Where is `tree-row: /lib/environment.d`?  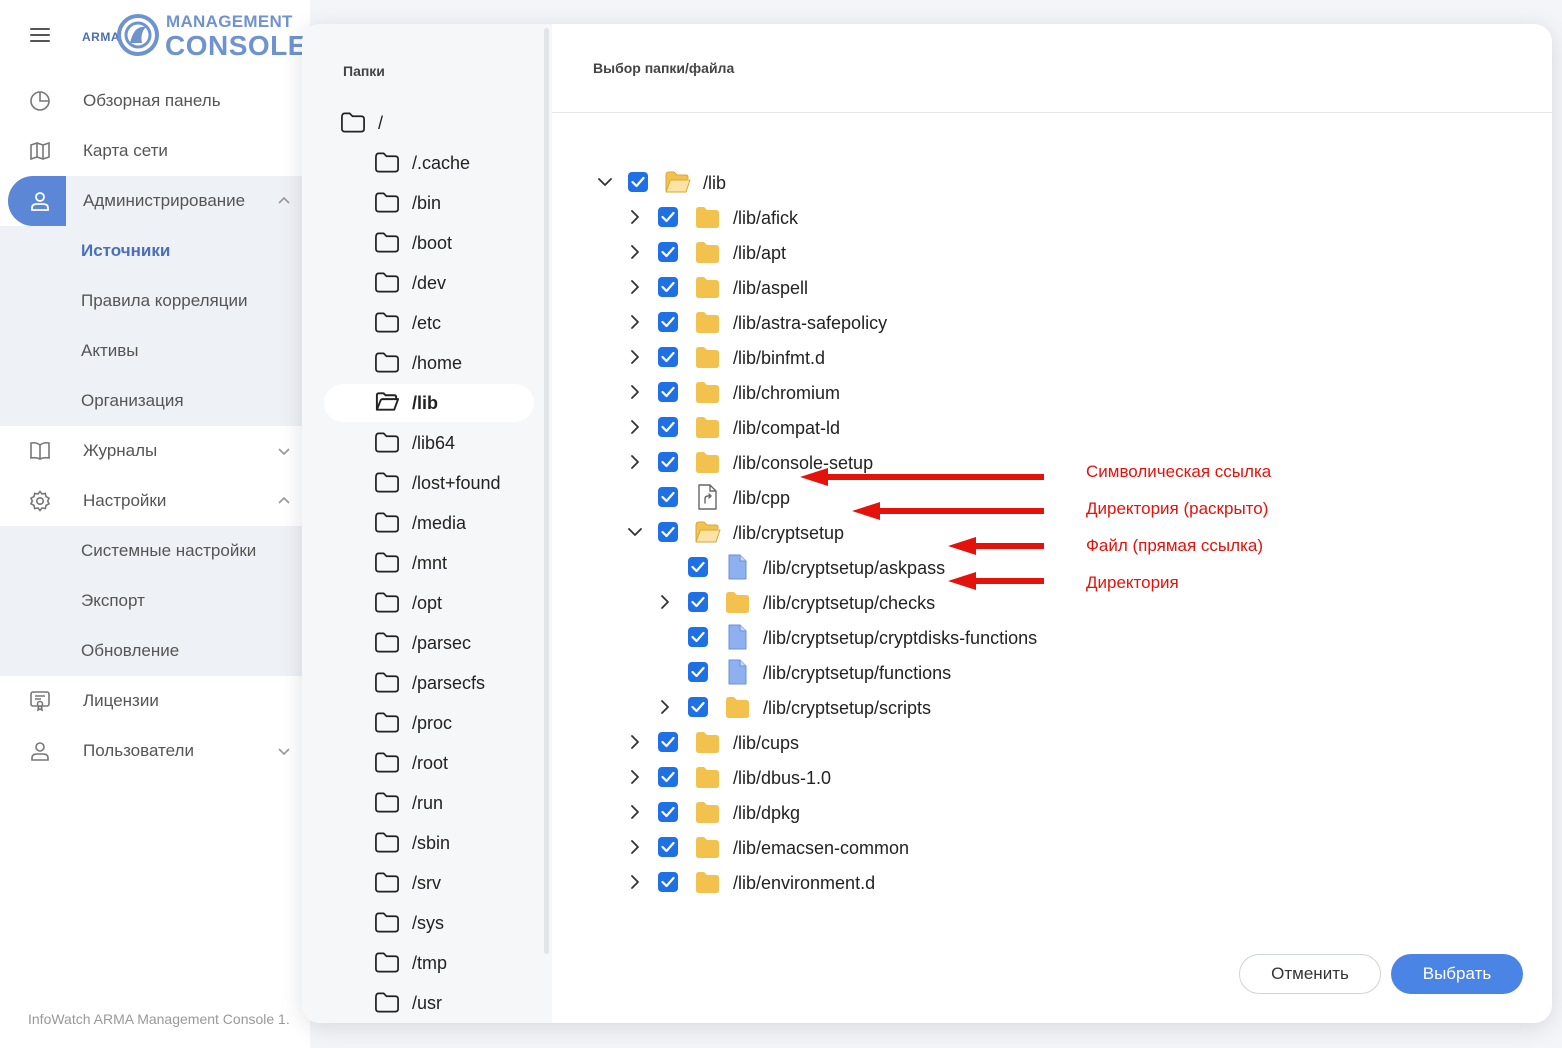
tree-row: /lib/environment.d is located at coordinates (1002, 880).